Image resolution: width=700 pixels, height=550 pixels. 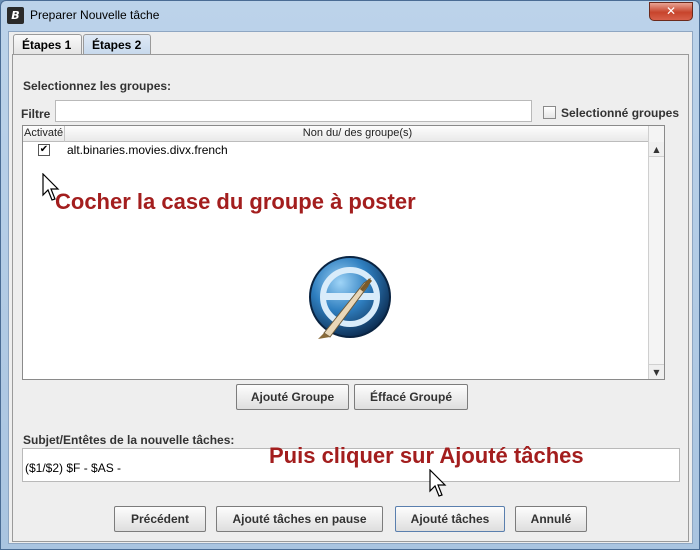 I want to click on app-icon: B, so click(x=15, y=15).